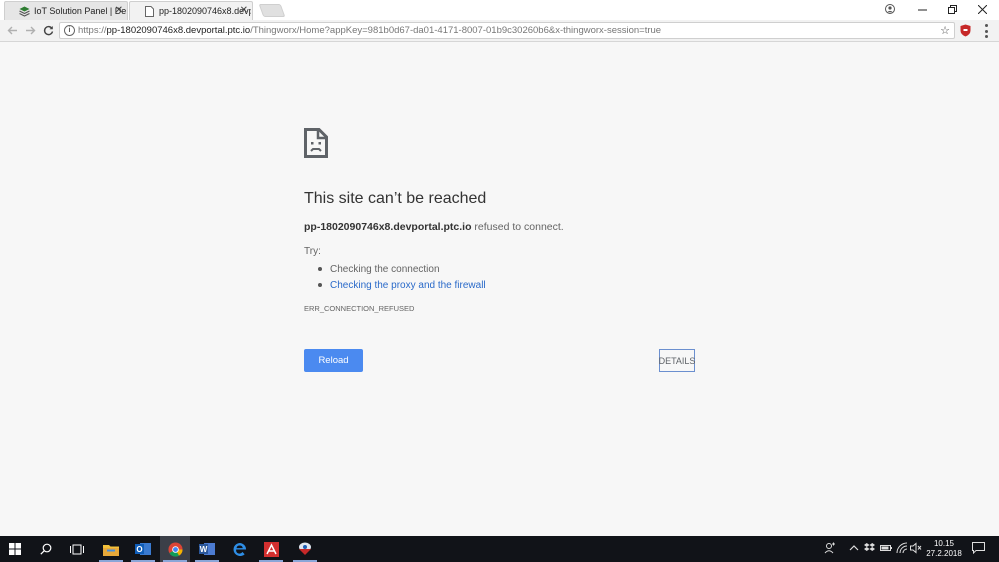 This screenshot has width=999, height=562. What do you see at coordinates (333, 360) in the screenshot?
I see `reload-button: Reload` at bounding box center [333, 360].